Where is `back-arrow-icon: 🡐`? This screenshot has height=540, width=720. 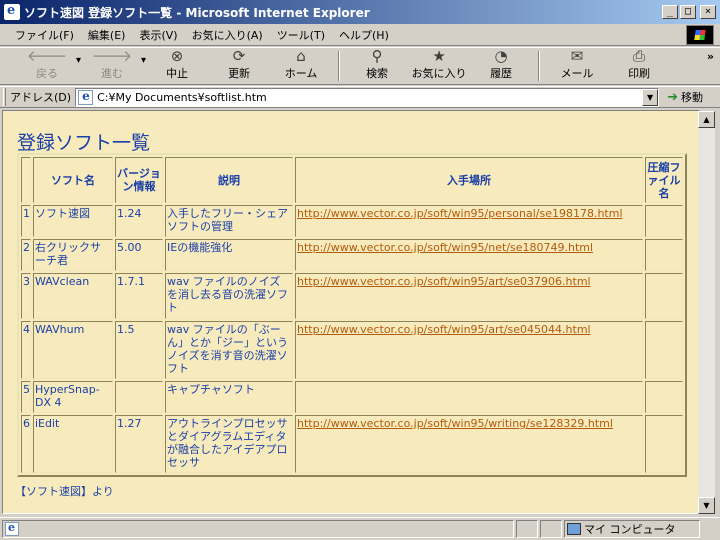
back-arrow-icon: 🡐 is located at coordinates (47, 56).